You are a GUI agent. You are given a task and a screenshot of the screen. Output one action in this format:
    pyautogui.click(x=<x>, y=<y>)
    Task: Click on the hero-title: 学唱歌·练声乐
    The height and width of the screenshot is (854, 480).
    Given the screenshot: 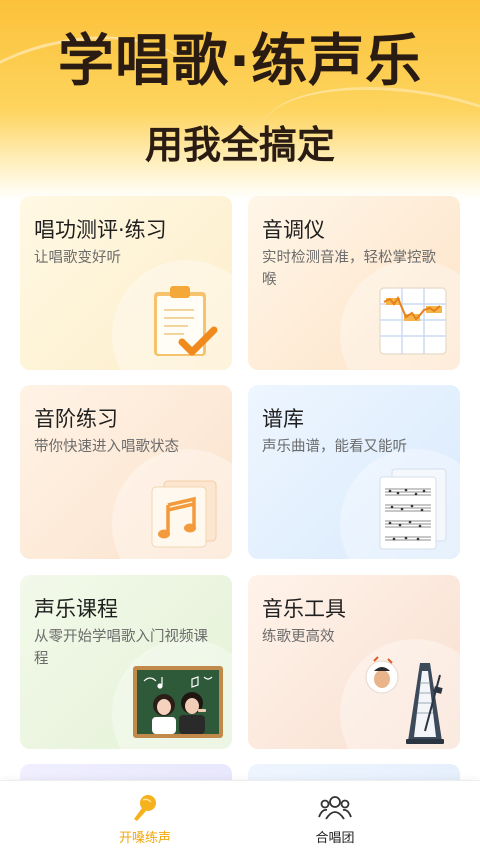 What is the action you would take?
    pyautogui.click(x=240, y=61)
    